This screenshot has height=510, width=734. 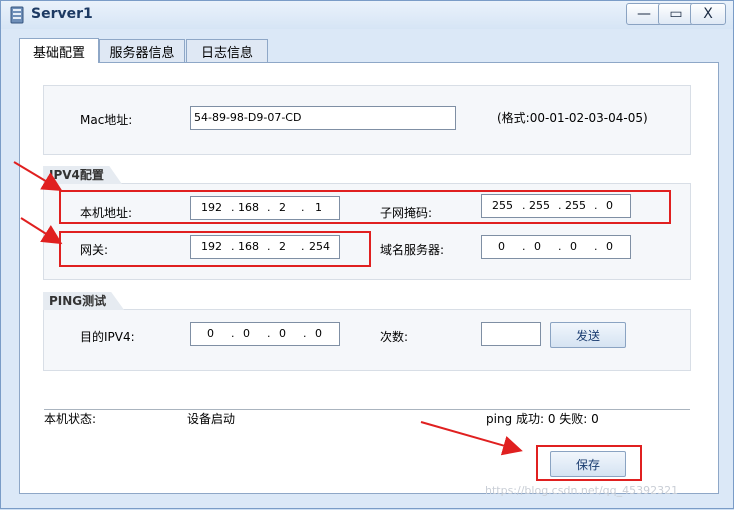 I want to click on ping-legend: PING测试, so click(x=84, y=301).